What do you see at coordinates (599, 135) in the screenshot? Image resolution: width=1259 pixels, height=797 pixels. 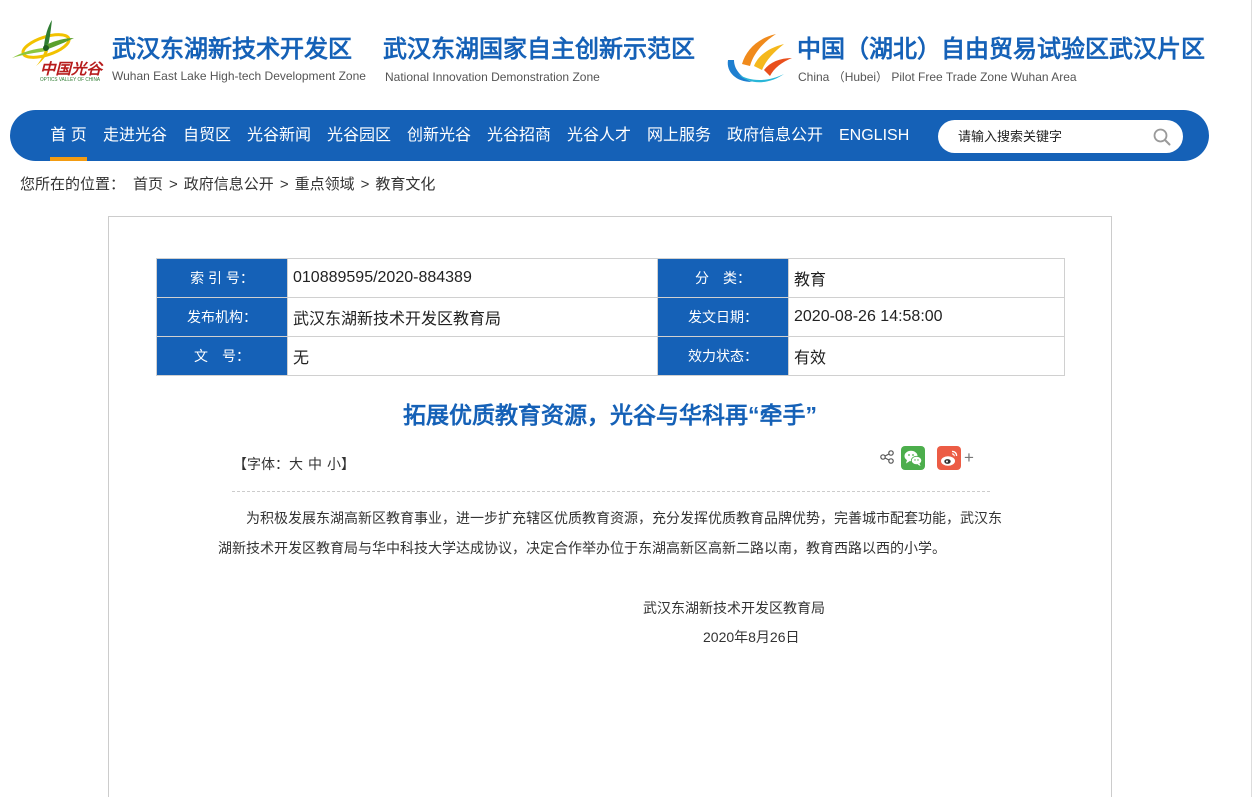 I see `nav-item-talent: 光谷人才` at bounding box center [599, 135].